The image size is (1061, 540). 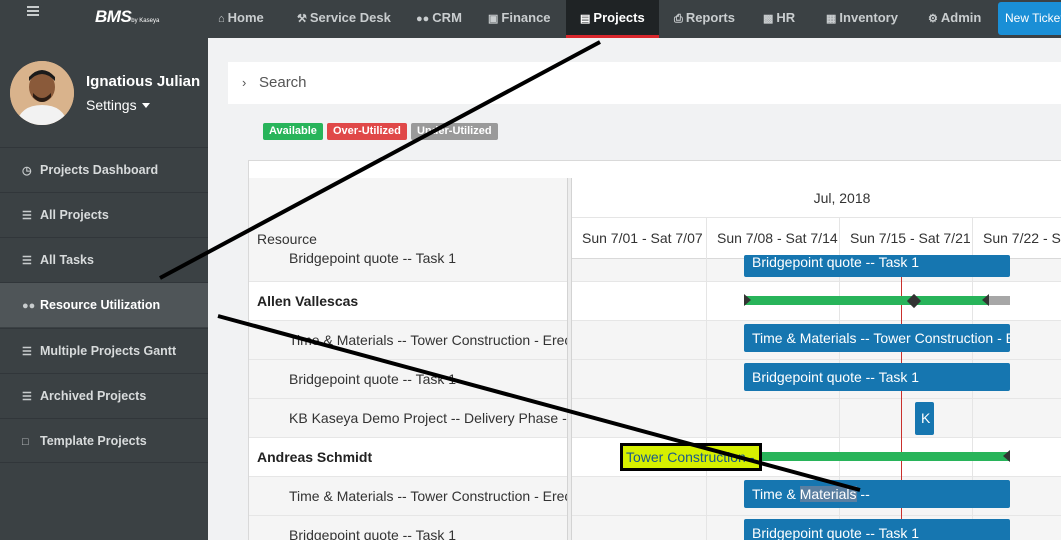 What do you see at coordinates (642, 238) in the screenshot?
I see `week-header-1: Sun 7/01 - Sat 7/07` at bounding box center [642, 238].